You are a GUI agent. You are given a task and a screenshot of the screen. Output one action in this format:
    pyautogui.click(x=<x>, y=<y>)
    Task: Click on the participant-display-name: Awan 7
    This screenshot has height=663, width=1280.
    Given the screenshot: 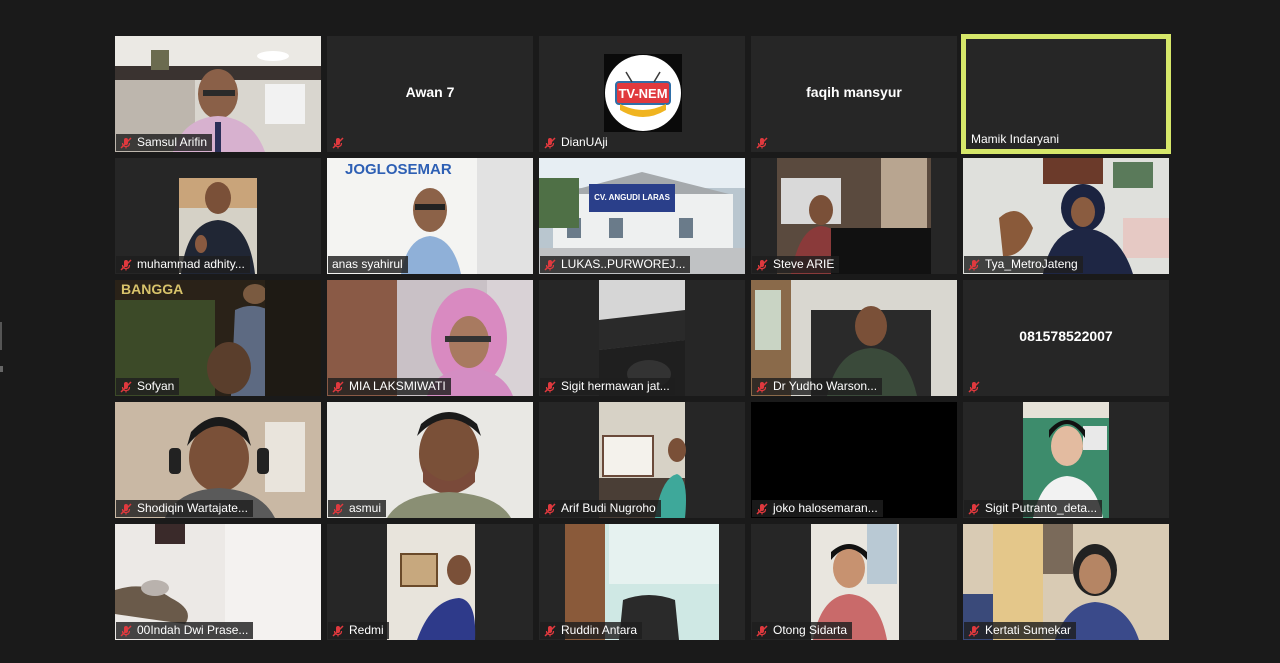 What is the action you would take?
    pyautogui.click(x=430, y=92)
    